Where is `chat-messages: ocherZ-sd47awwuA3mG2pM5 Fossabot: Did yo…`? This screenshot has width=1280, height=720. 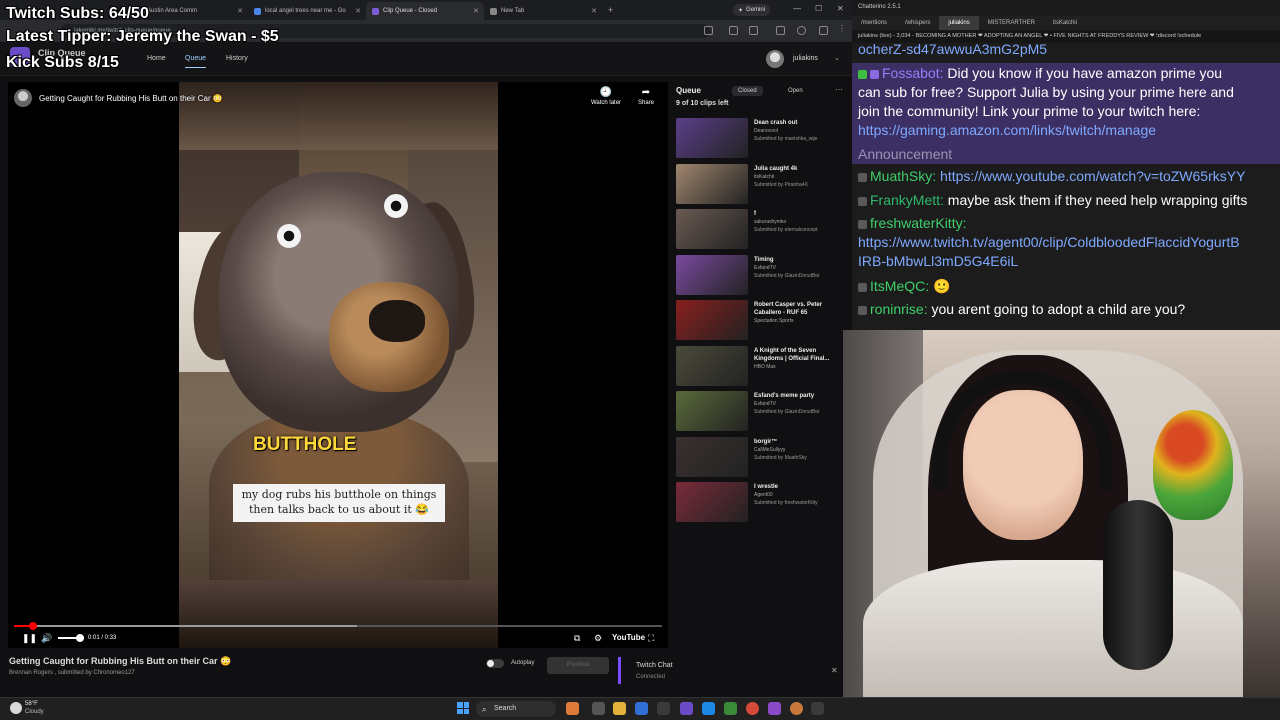 chat-messages: ocherZ-sd47awwuA3mG2pM5 Fossabot: Did yo… is located at coordinates (1066, 186).